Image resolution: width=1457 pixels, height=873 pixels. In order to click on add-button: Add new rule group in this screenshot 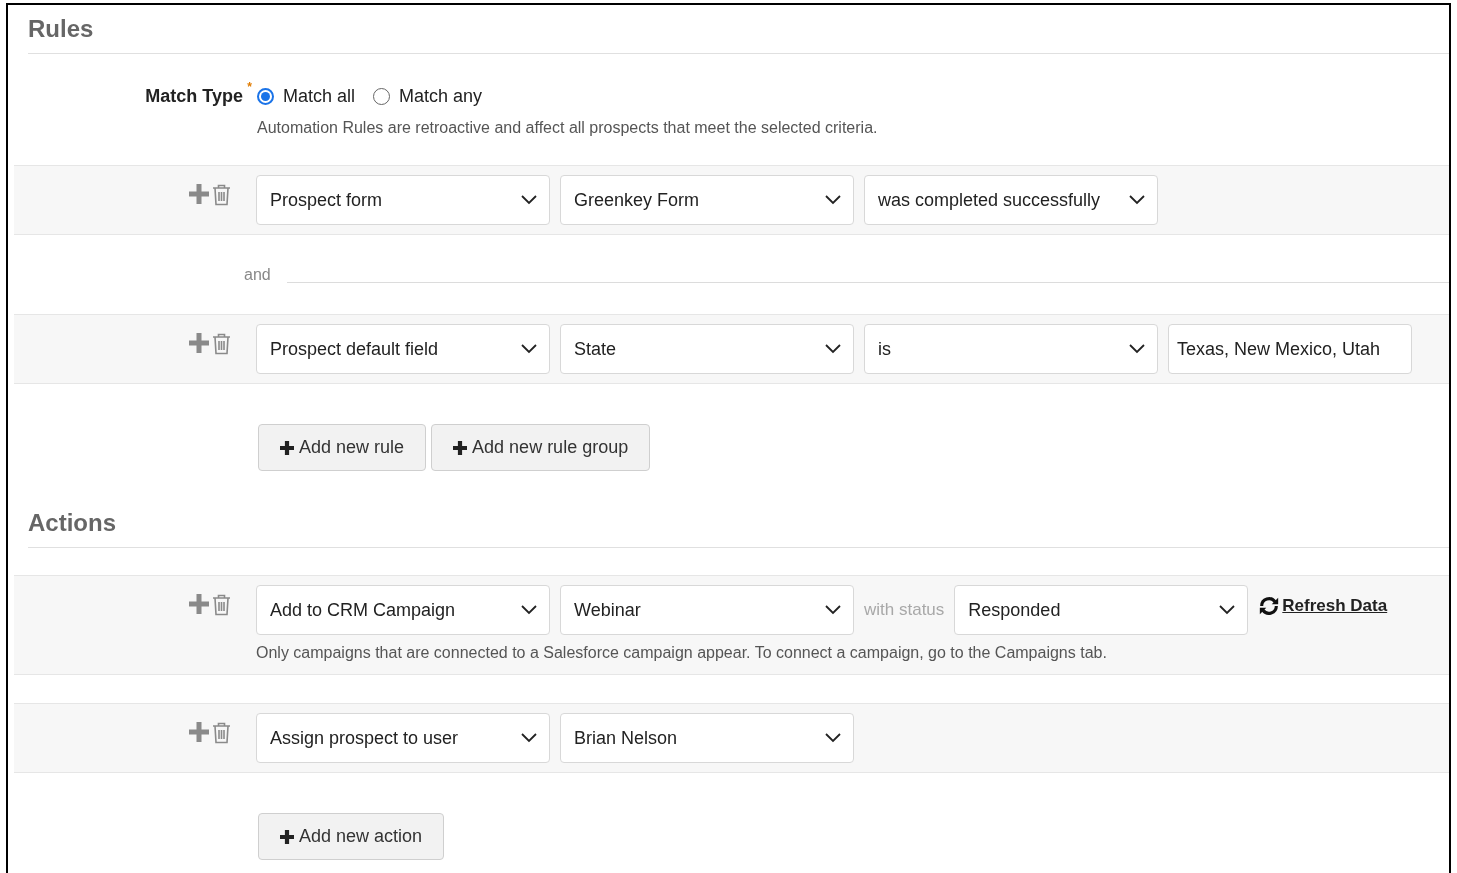, I will do `click(541, 447)`.